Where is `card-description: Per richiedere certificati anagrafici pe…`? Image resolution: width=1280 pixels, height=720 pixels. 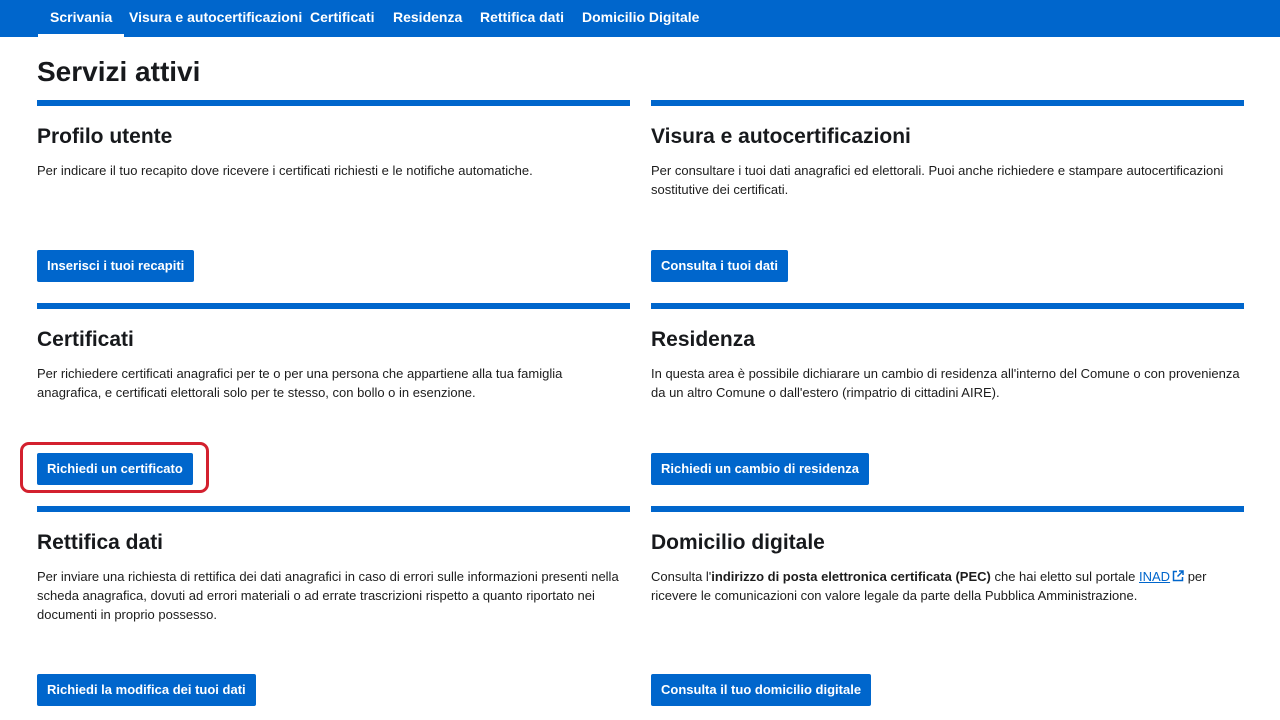
card-description: Per richiedere certificati anagrafici pe… is located at coordinates (300, 383).